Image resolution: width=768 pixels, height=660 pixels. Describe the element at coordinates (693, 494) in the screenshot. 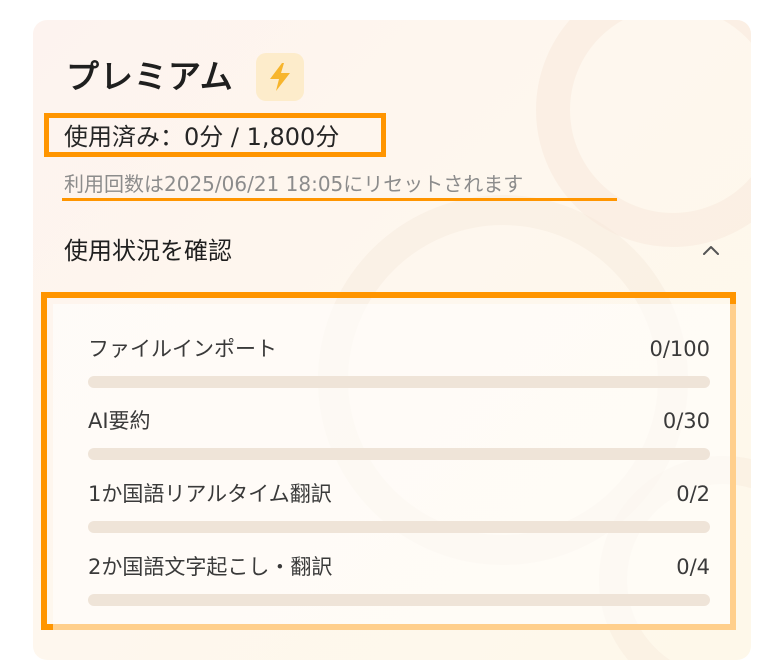

I see `usage-item-count: 0/2` at that location.